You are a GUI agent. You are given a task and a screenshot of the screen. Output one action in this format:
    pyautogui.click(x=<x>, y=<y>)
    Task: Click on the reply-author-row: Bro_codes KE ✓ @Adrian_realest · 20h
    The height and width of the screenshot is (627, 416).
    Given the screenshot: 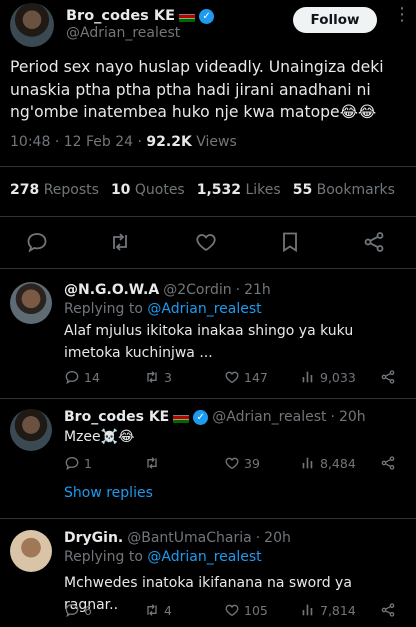 What is the action you would take?
    pyautogui.click(x=215, y=417)
    